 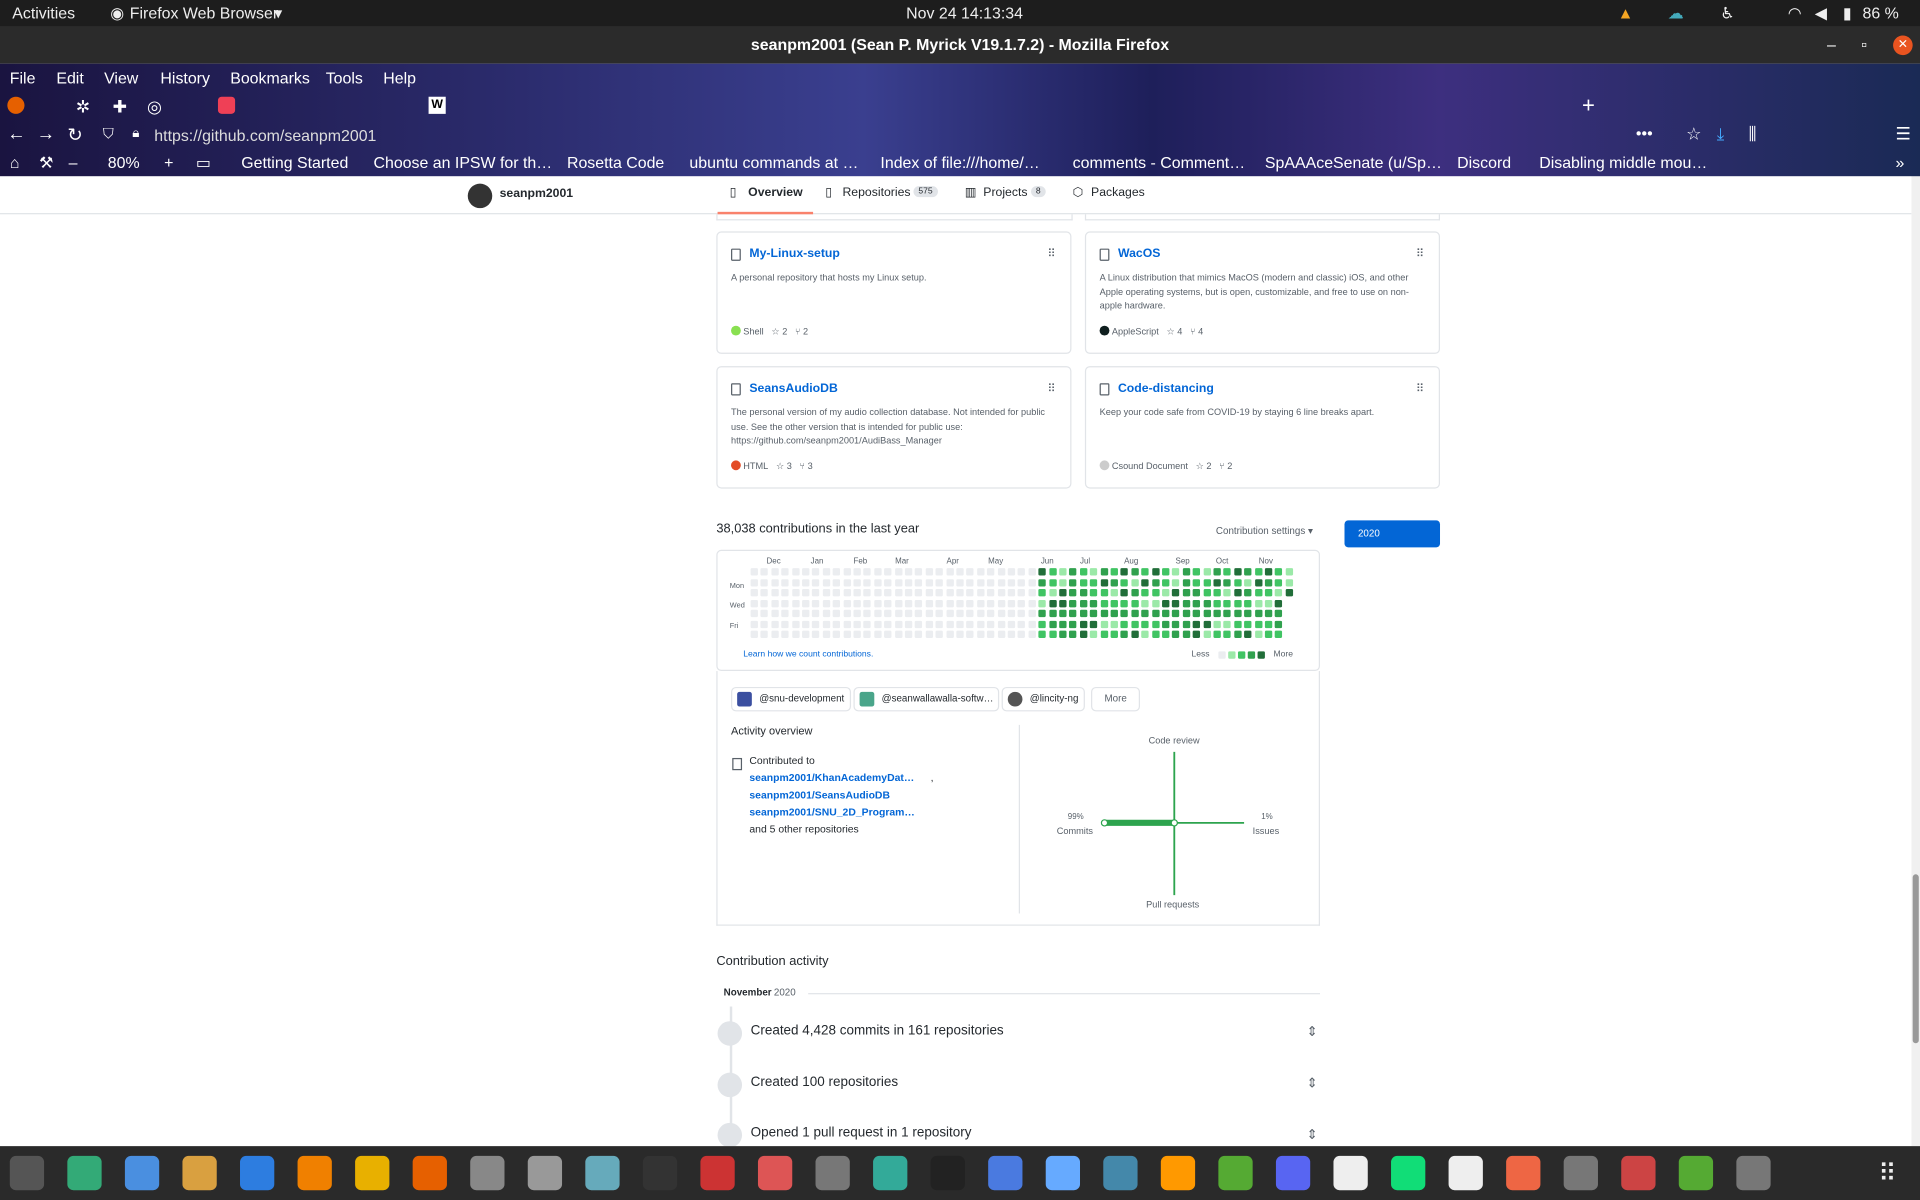 I want to click on avatar, so click(x=480, y=196).